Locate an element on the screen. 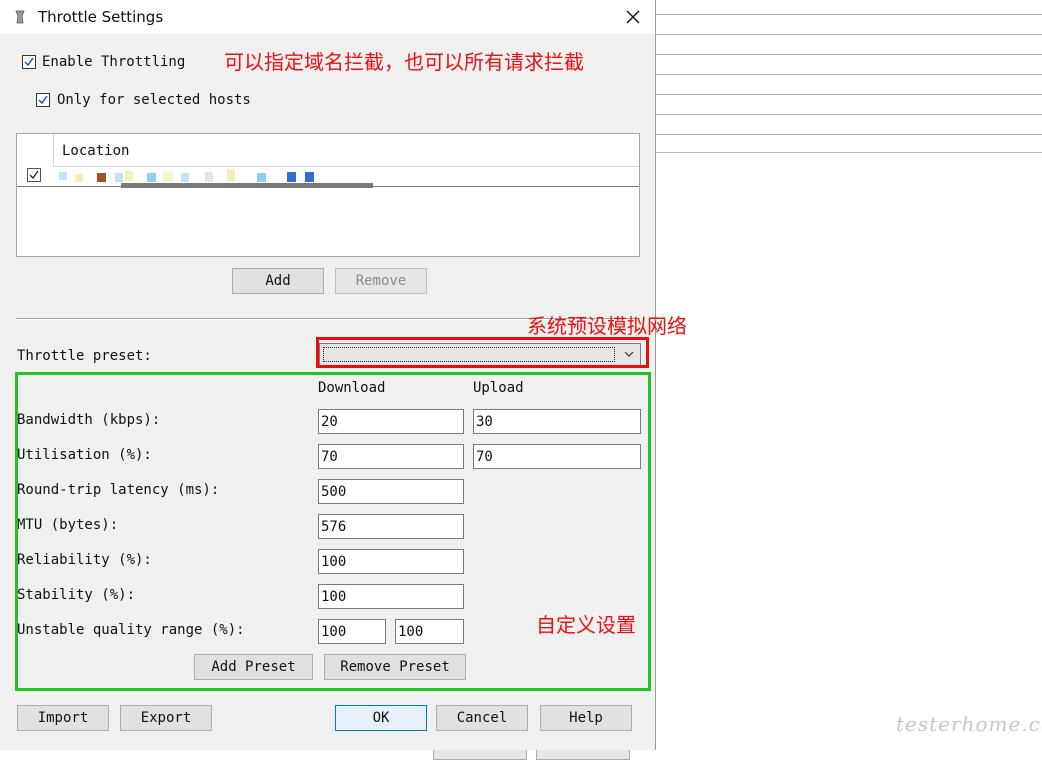 The width and height of the screenshot is (1042, 760). reliability-label: Reliability (%): is located at coordinates (84, 560).